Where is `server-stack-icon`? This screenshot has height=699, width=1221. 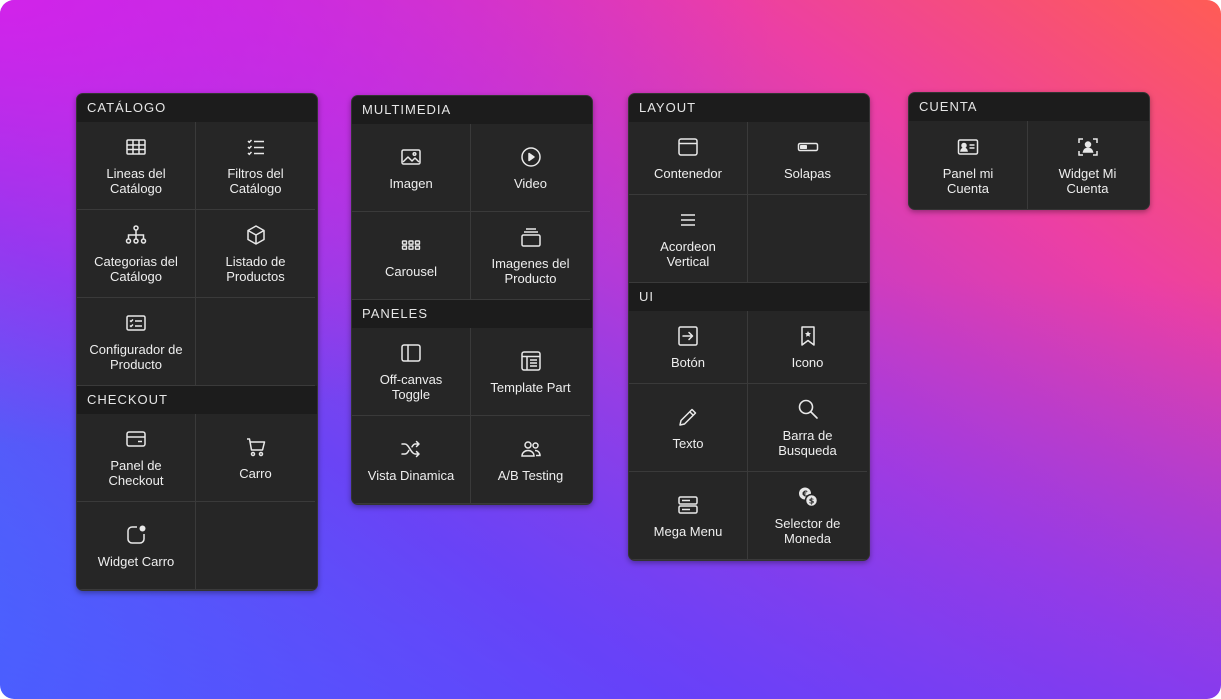 server-stack-icon is located at coordinates (688, 505).